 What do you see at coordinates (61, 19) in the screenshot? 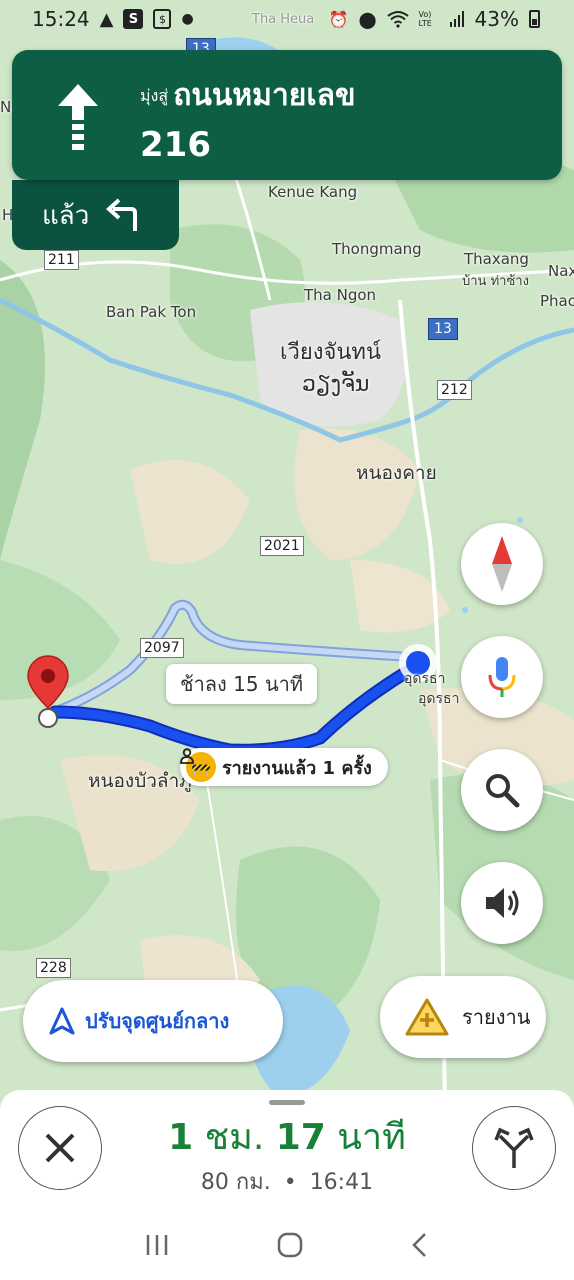
I see `status-time: 15:24` at bounding box center [61, 19].